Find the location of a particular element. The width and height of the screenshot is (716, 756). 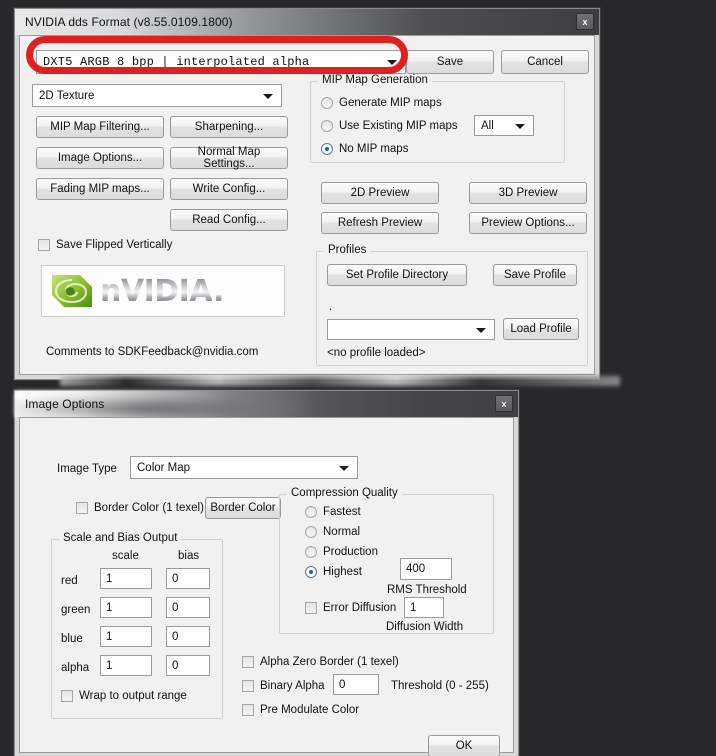

image-options-title: Image Options is located at coordinates (65, 404).